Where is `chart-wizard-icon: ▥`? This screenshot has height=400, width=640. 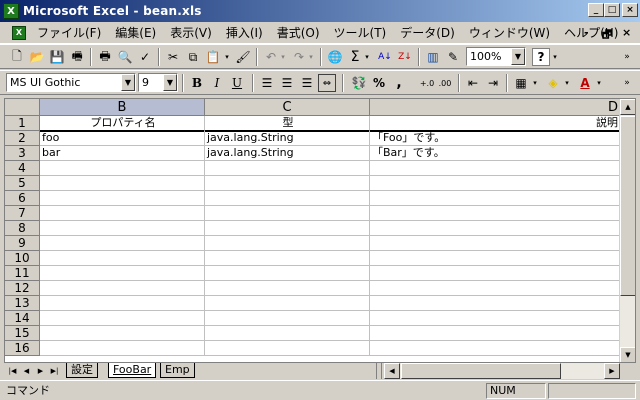 chart-wizard-icon: ▥ is located at coordinates (433, 57).